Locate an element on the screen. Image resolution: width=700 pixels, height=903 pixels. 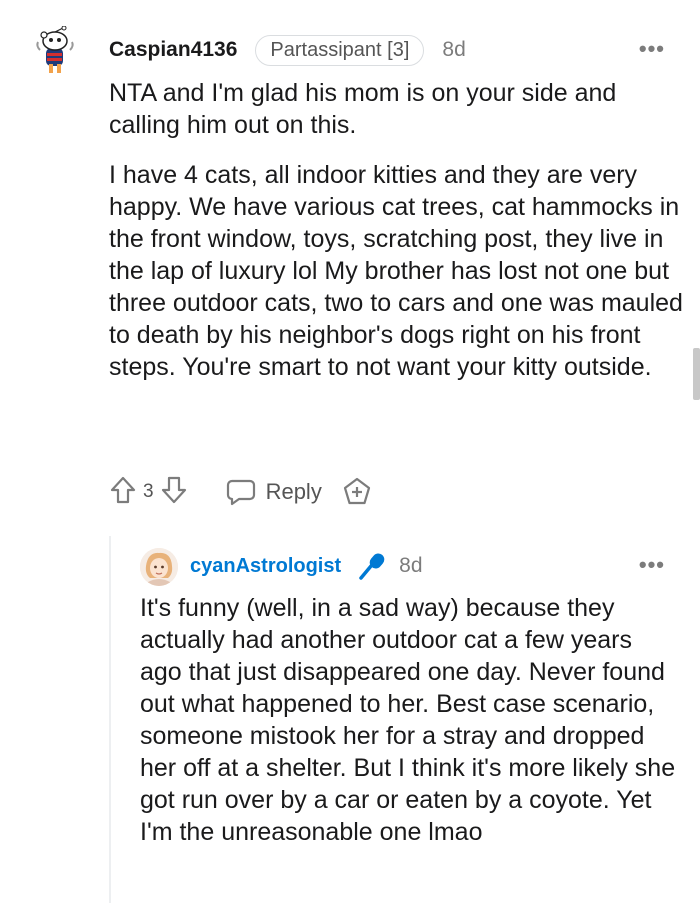
upvote-icon is located at coordinates (123, 492).